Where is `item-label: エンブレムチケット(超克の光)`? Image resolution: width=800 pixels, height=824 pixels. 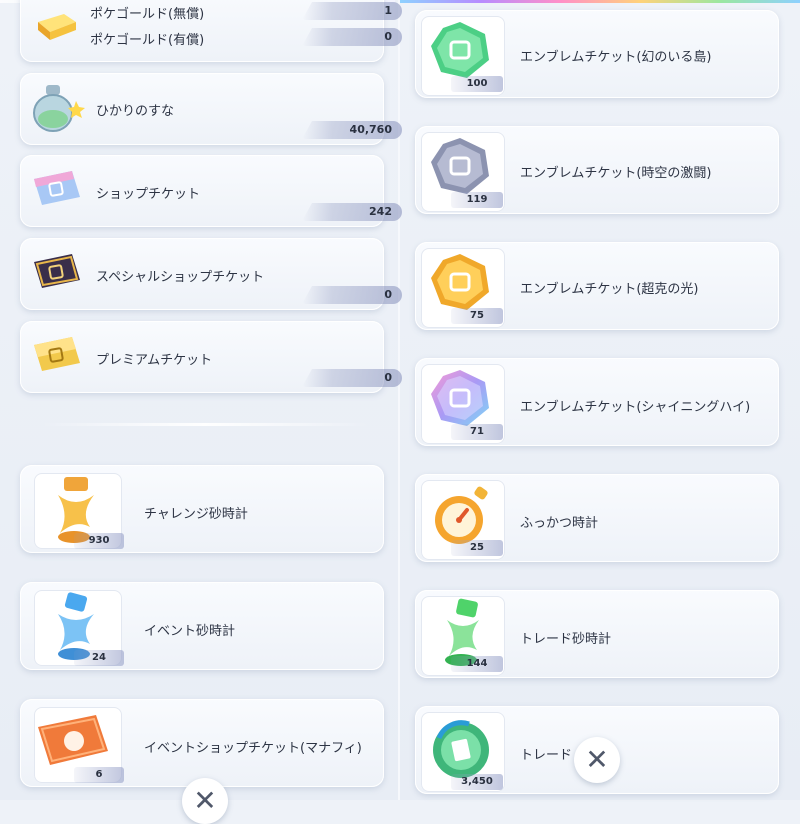 item-label: エンブレムチケット(超克の光) is located at coordinates (609, 289).